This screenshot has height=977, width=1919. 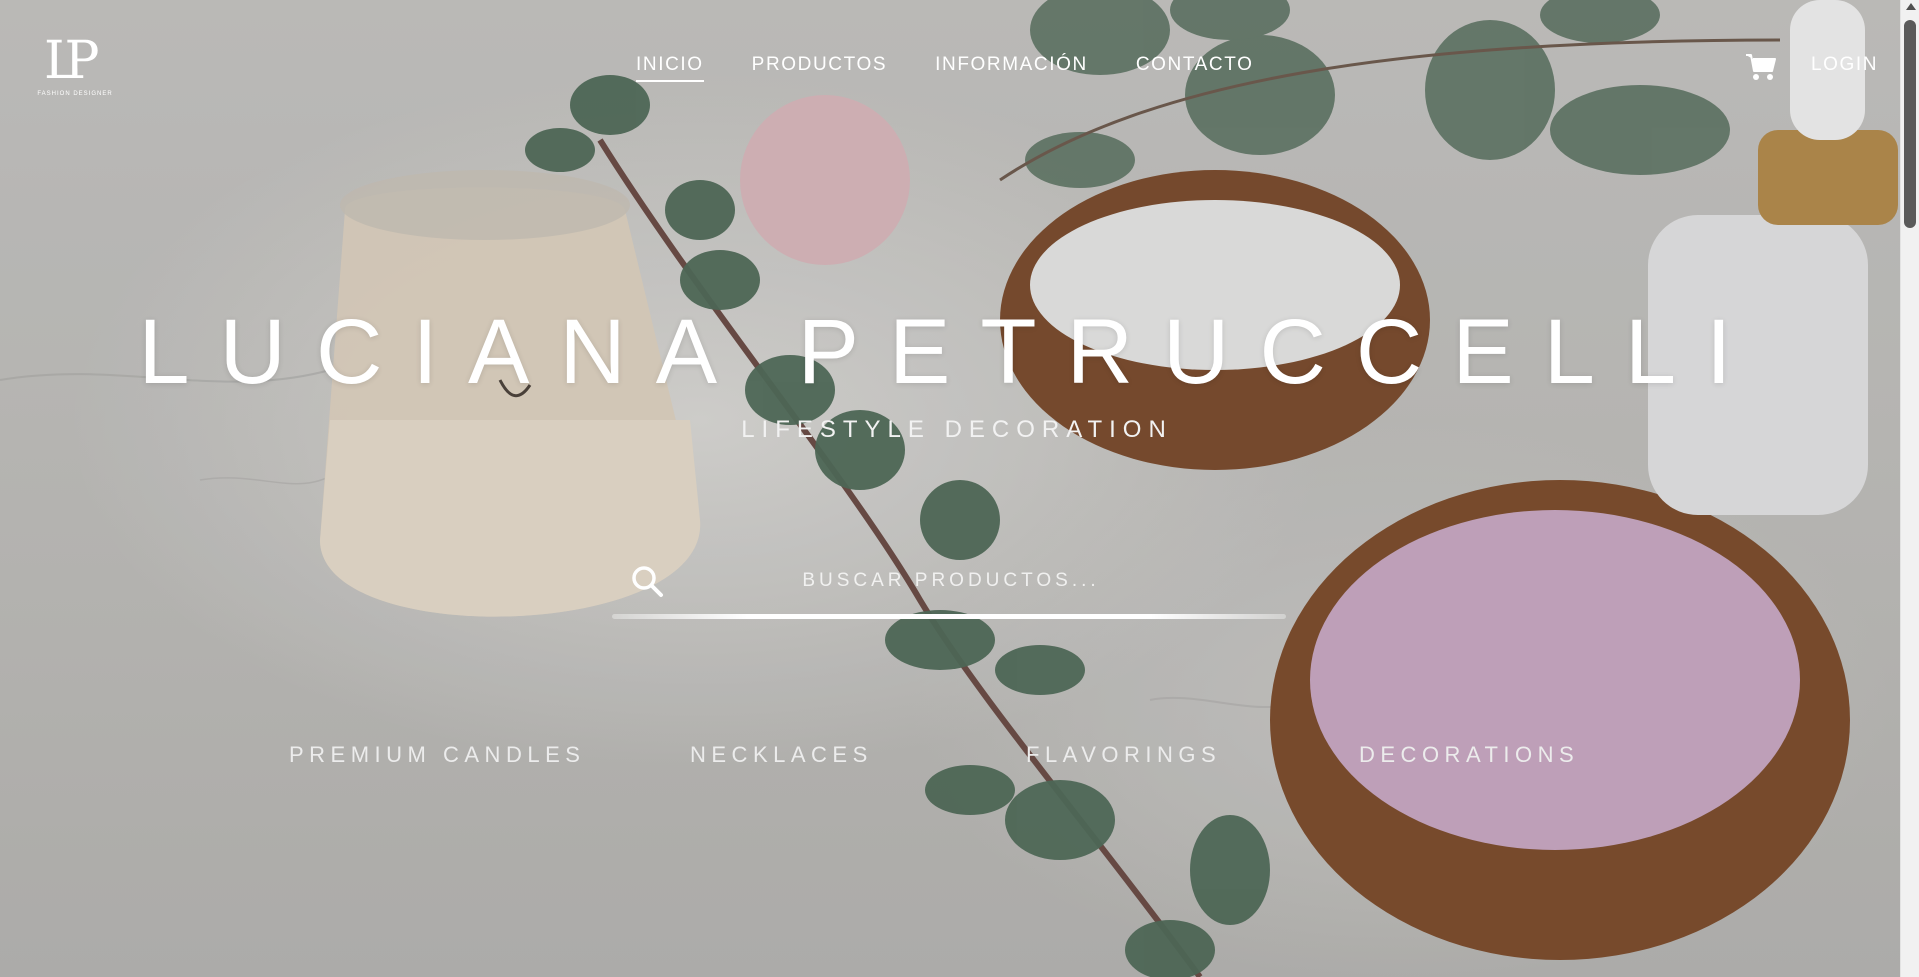 I want to click on category-premium-candles: PREMIUM CANDLES, so click(x=437, y=755).